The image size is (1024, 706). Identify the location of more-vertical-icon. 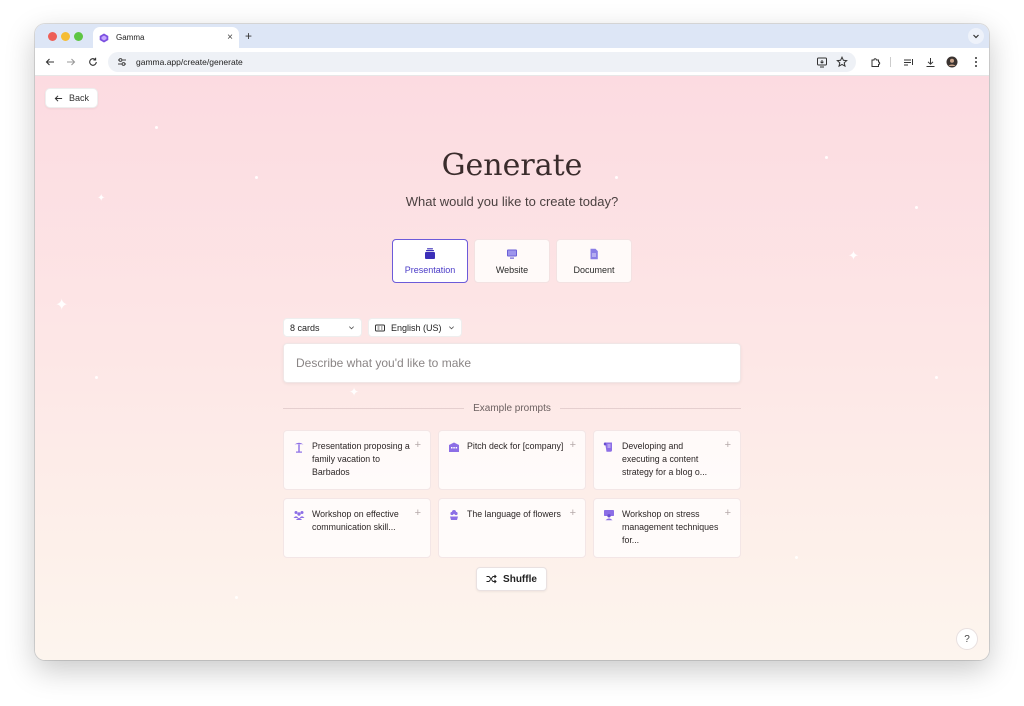
(976, 62).